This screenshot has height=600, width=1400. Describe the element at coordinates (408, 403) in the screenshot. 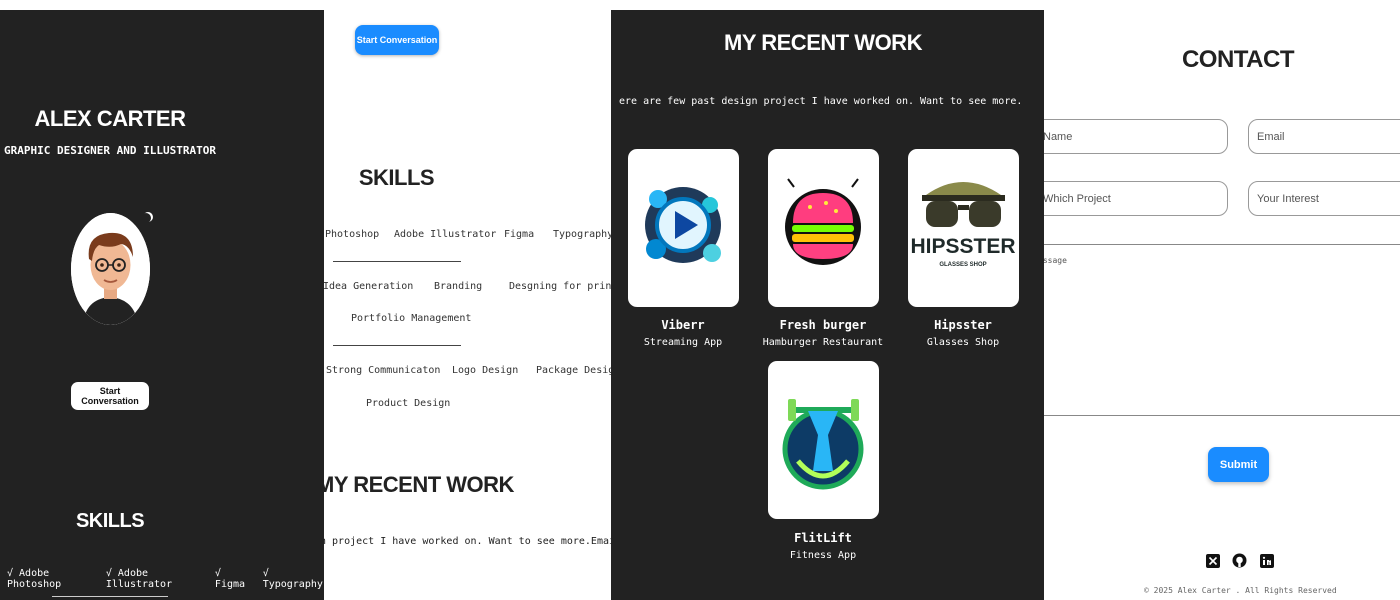

I see `skill-item: Product Design` at that location.